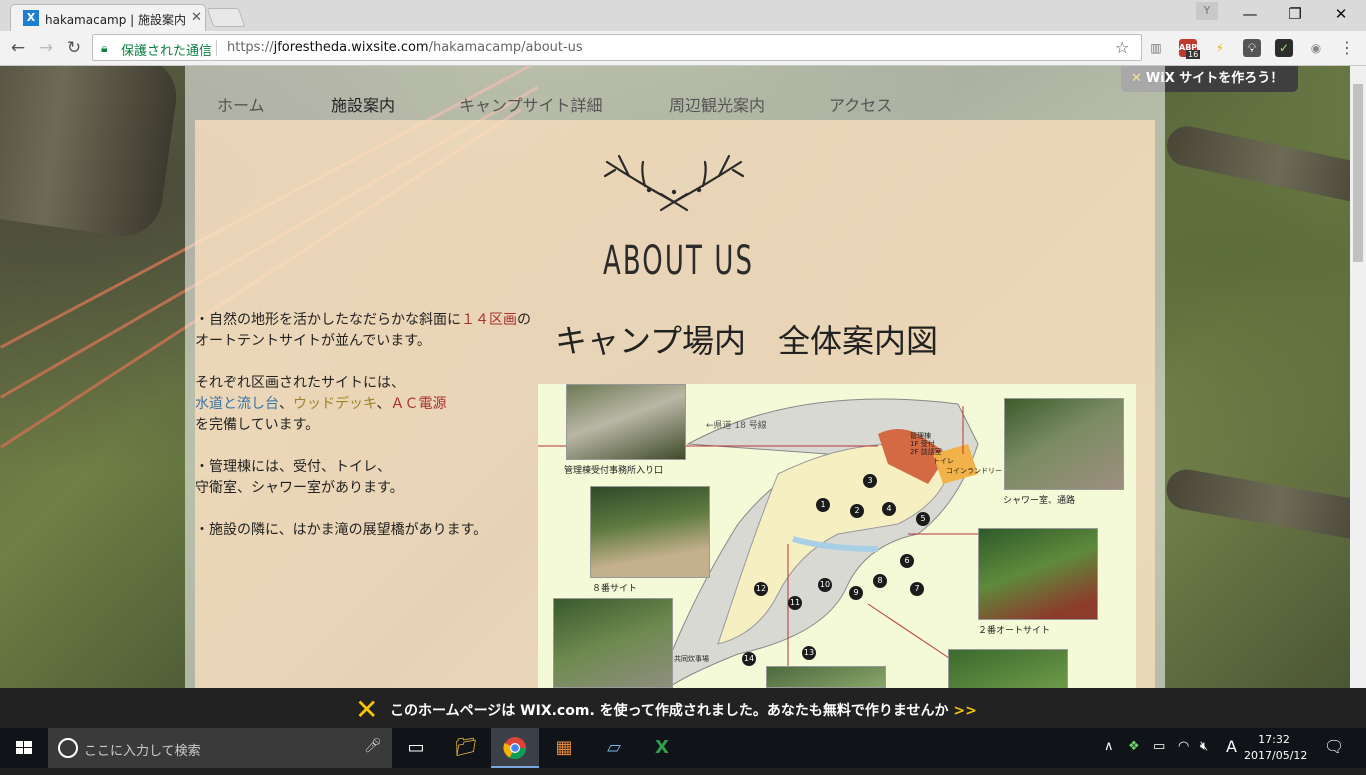 The width and height of the screenshot is (1366, 775). I want to click on nav-access: アクセス, so click(860, 104).